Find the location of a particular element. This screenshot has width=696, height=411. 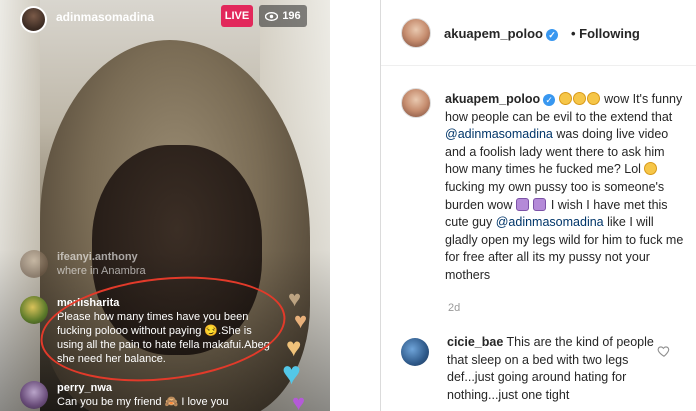

commenter-username: merlisharita is located at coordinates (88, 303).